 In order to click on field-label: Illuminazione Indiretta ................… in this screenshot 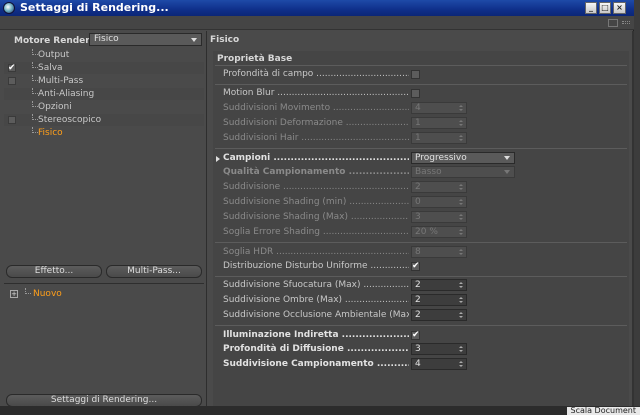, I will do `click(316, 335)`.